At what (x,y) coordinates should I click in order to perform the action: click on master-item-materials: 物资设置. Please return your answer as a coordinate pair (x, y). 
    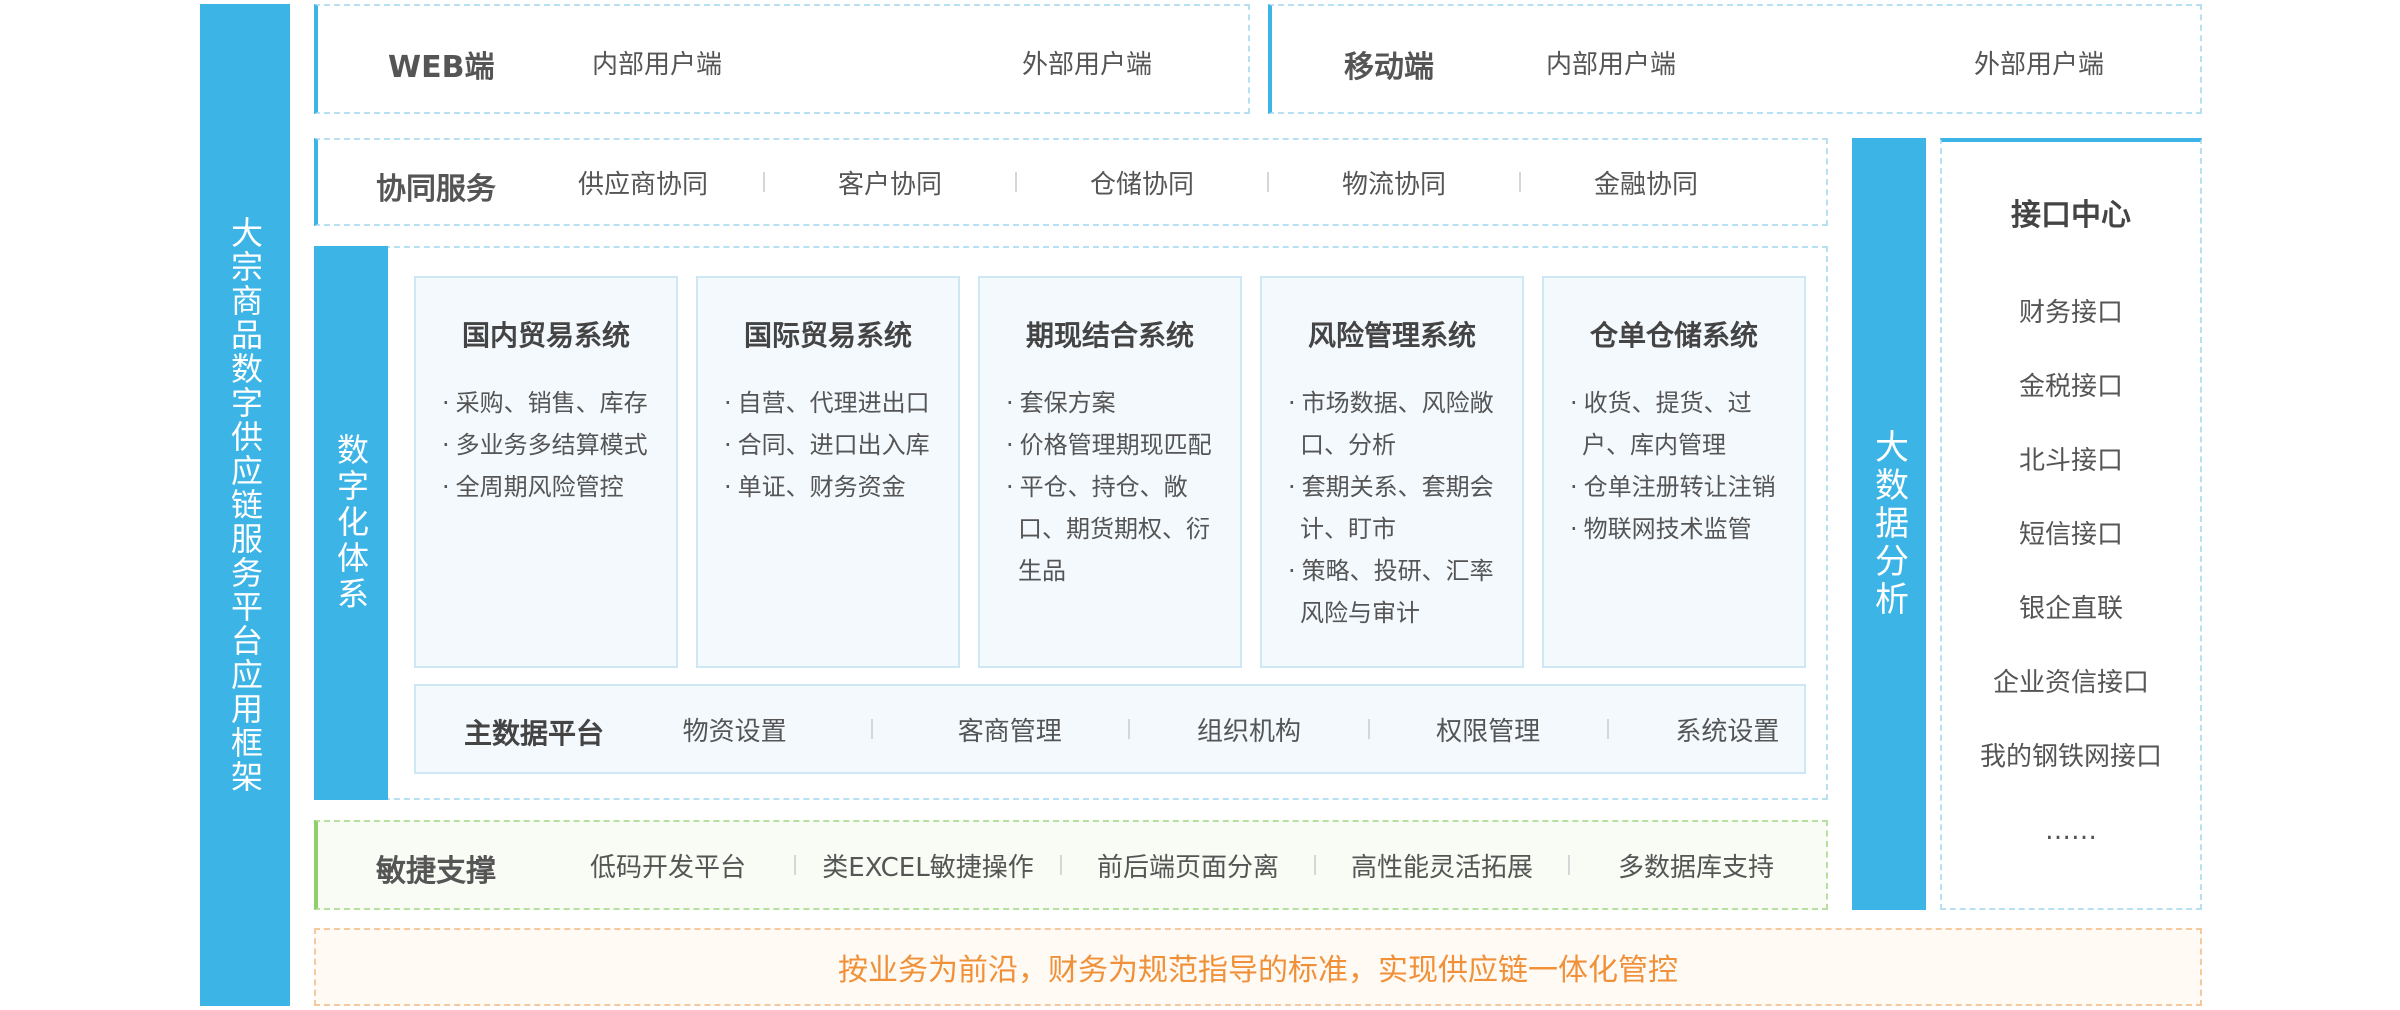
    Looking at the image, I should click on (734, 731).